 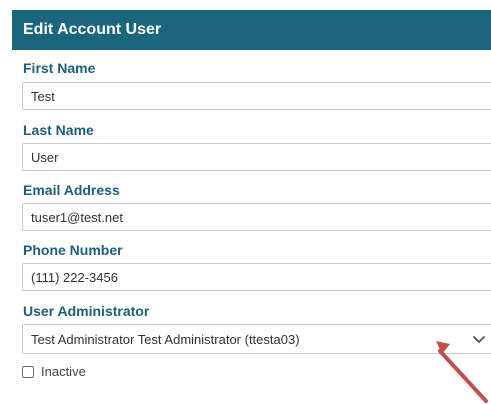 I want to click on first-name-label: First Name, so click(x=59, y=68).